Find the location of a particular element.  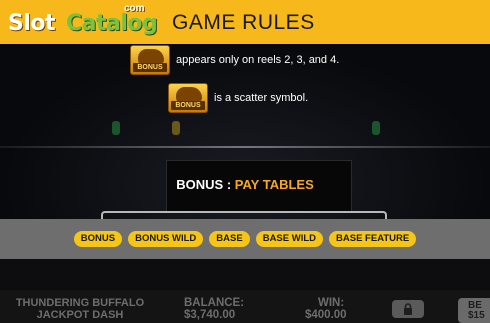

section-title-prefix: BONUS is located at coordinates (200, 184).